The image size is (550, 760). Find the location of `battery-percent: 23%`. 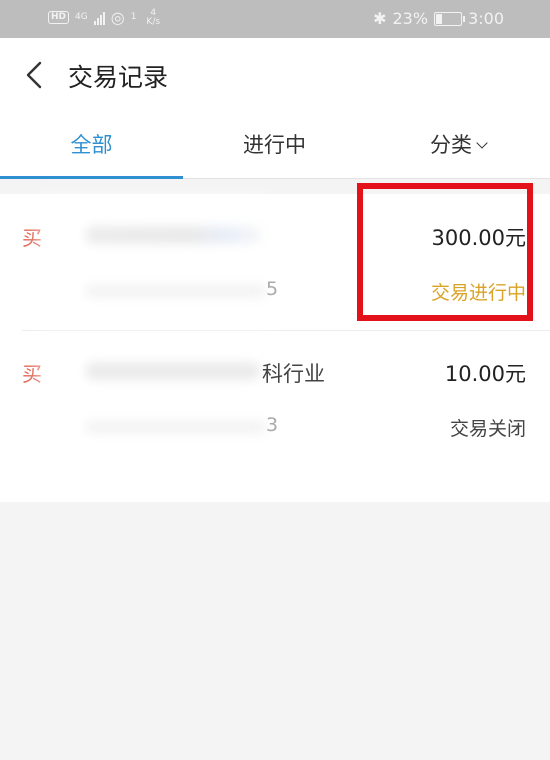

battery-percent: 23% is located at coordinates (410, 18).